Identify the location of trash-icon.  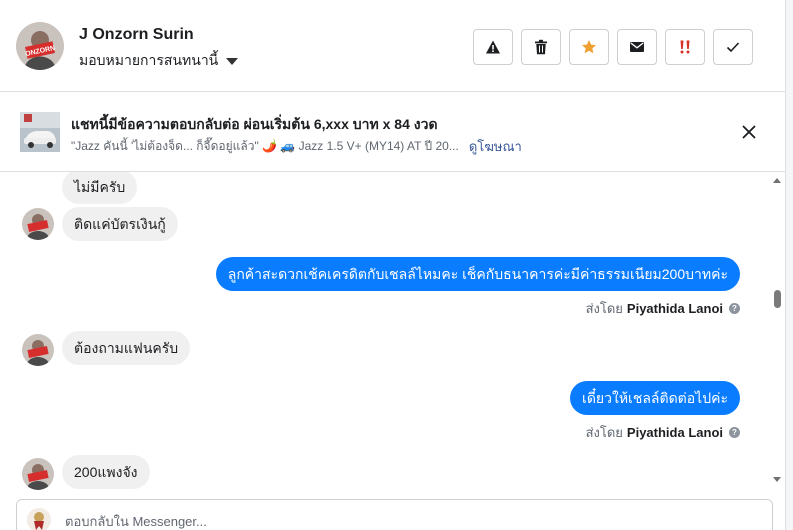
(541, 47).